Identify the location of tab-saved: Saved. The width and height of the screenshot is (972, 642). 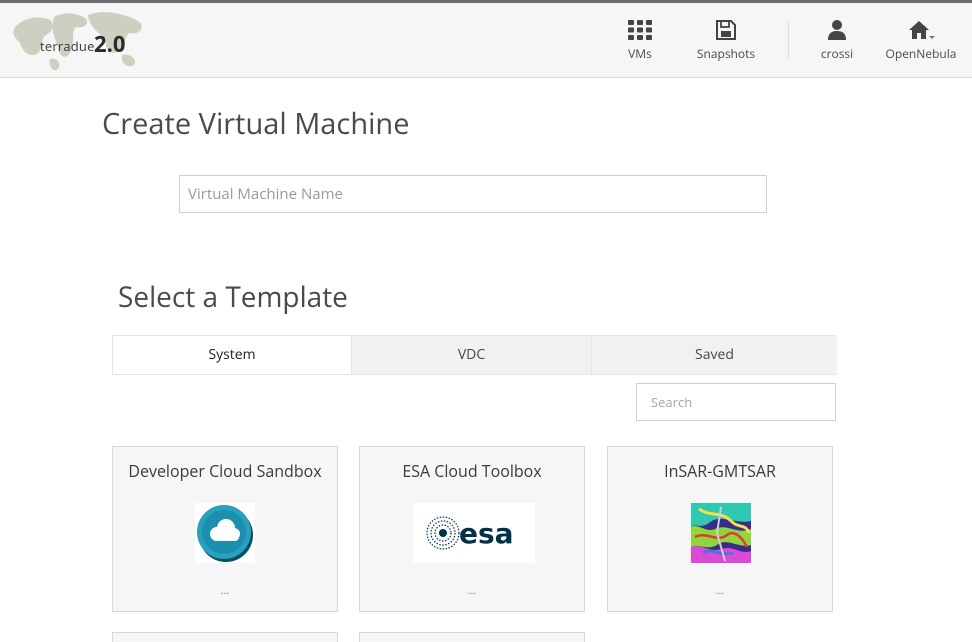
(714, 355).